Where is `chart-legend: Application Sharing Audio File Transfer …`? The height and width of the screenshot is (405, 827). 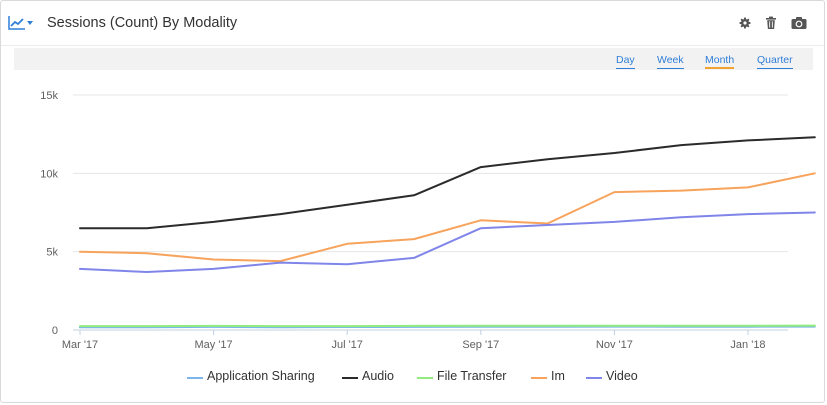
chart-legend: Application Sharing Audio File Transfer … is located at coordinates (413, 377).